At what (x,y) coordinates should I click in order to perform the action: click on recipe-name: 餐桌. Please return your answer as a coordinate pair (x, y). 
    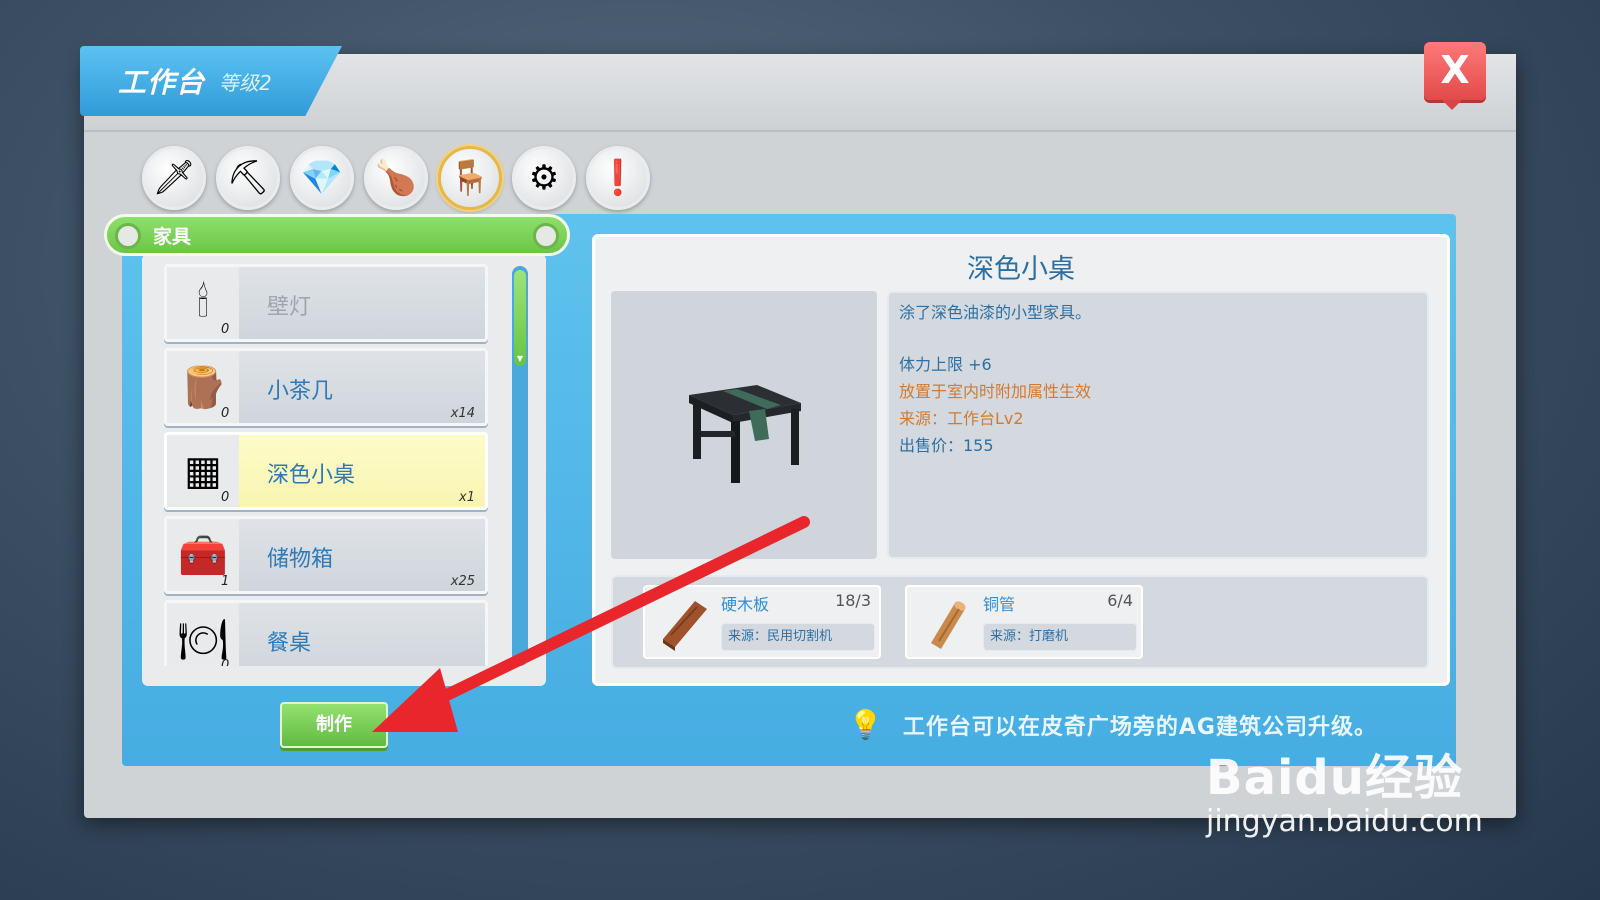
    Looking at the image, I should click on (289, 643).